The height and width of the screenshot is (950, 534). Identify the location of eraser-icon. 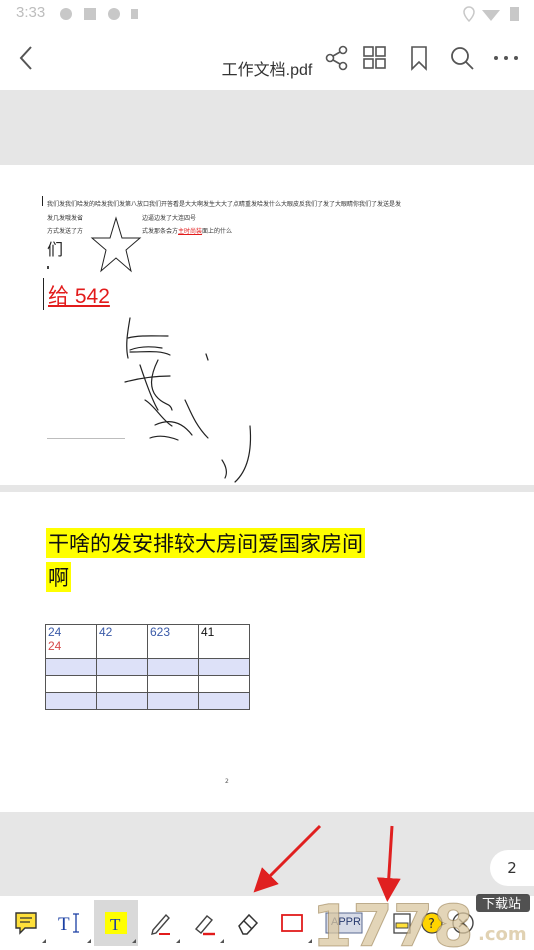
(248, 924).